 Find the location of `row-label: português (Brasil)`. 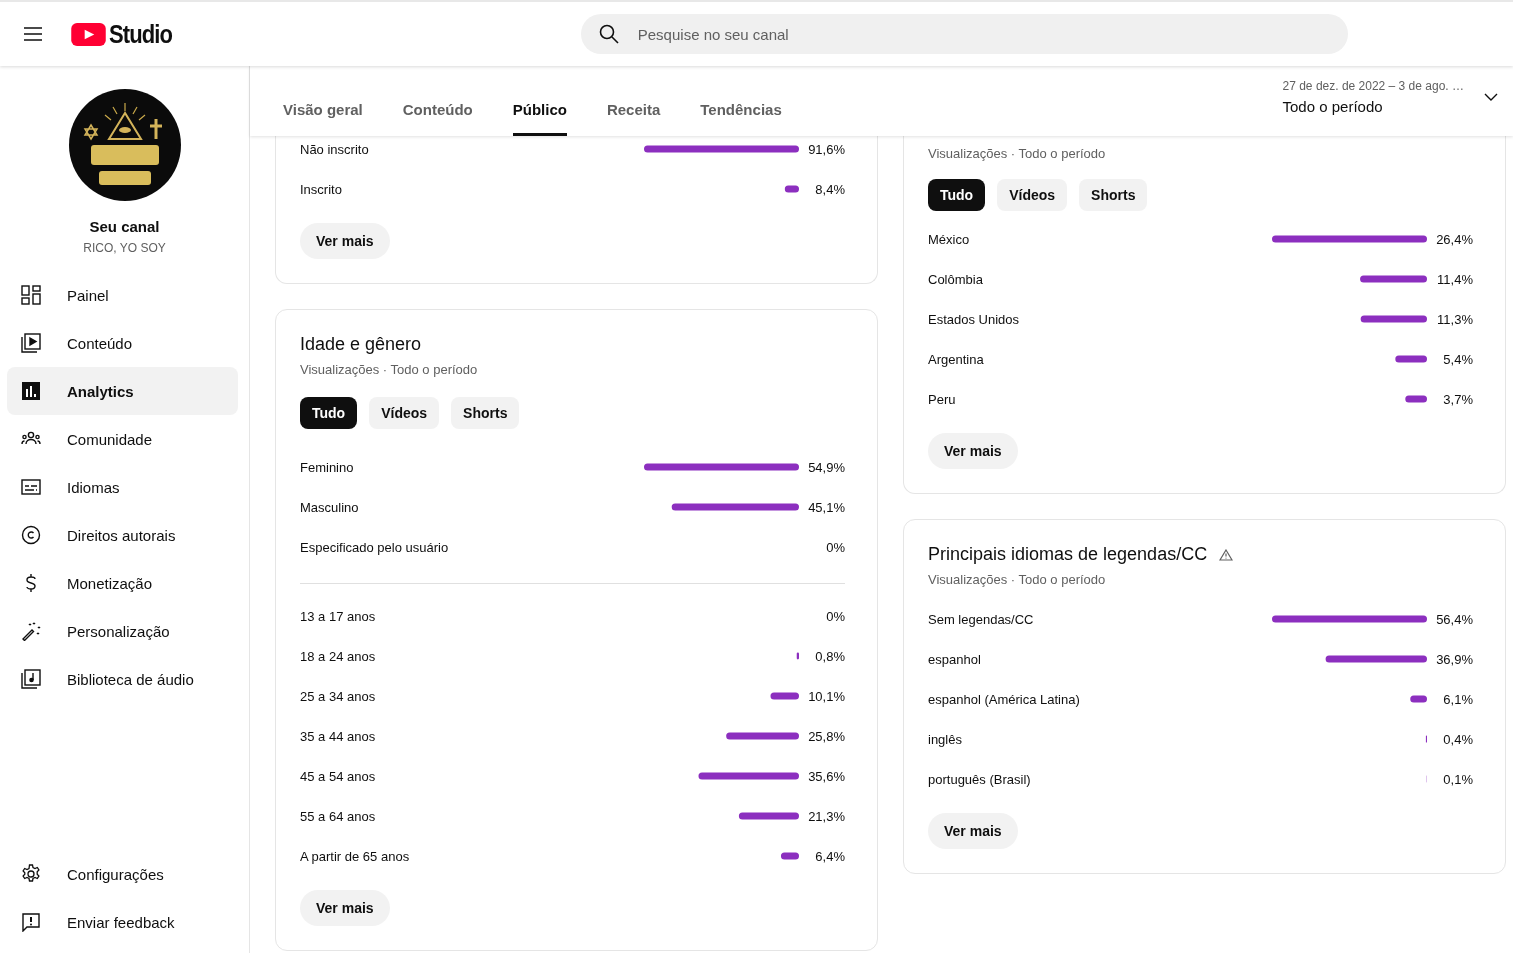

row-label: português (Brasil) is located at coordinates (979, 779).